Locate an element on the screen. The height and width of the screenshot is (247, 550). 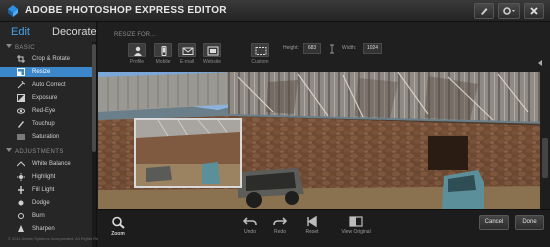
height-field: 683 is located at coordinates (312, 48).